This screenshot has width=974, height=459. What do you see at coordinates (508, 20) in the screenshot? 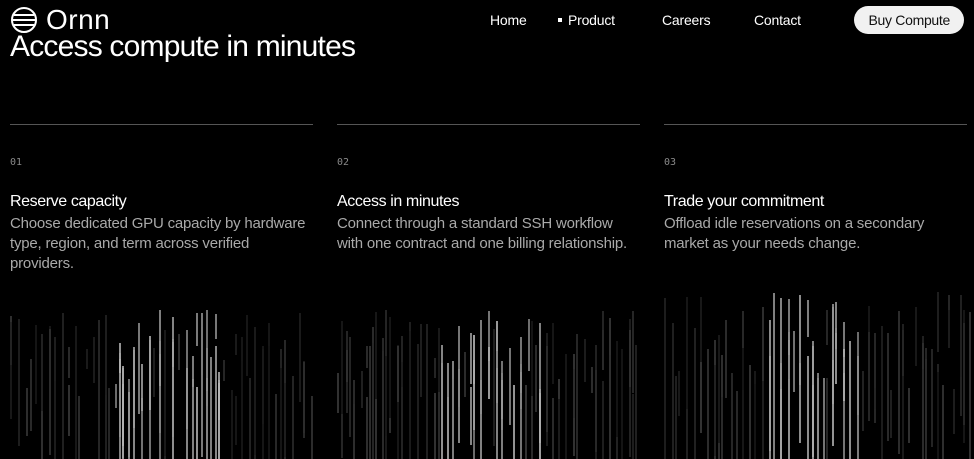
I see `nav-home: Home` at bounding box center [508, 20].